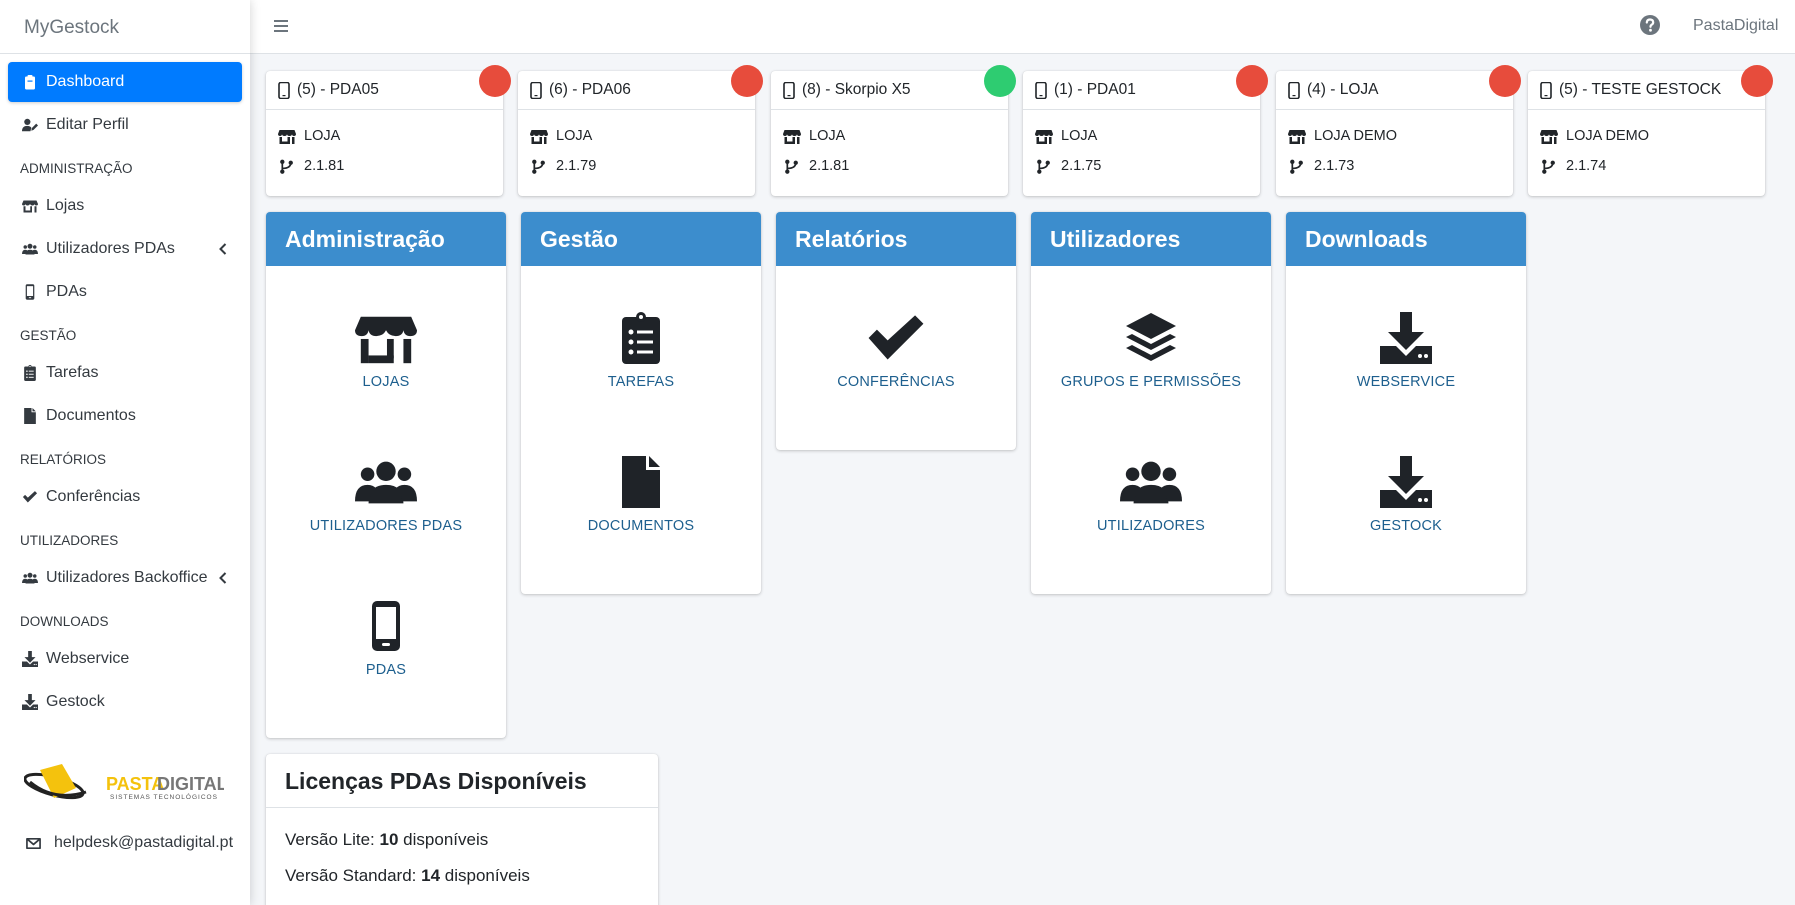 Image resolution: width=1795 pixels, height=905 pixels. What do you see at coordinates (125, 373) in the screenshot?
I see `sidebar-item-tarefas: Tarefas` at bounding box center [125, 373].